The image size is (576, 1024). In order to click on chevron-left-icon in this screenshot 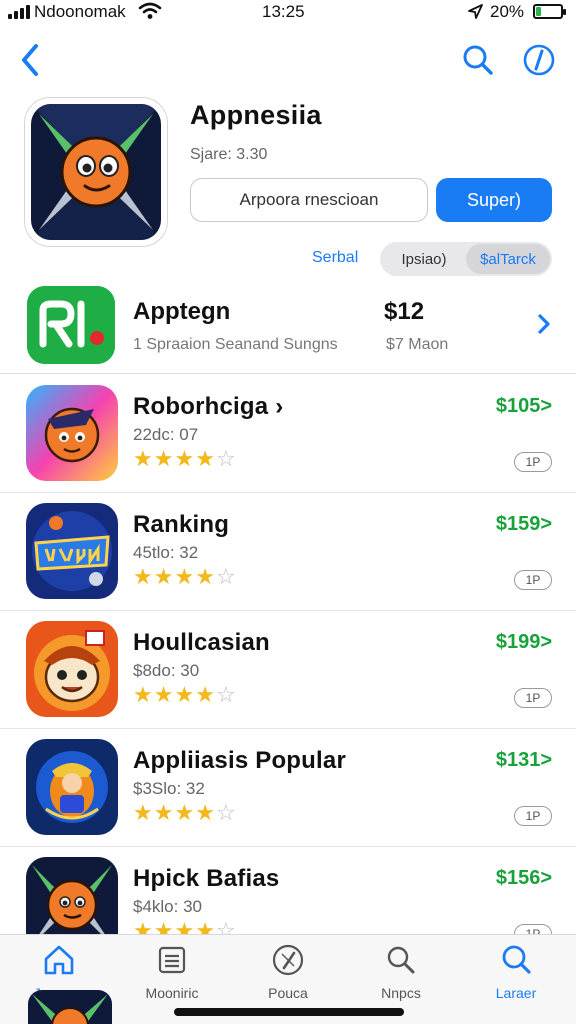, I will do `click(30, 60)`.